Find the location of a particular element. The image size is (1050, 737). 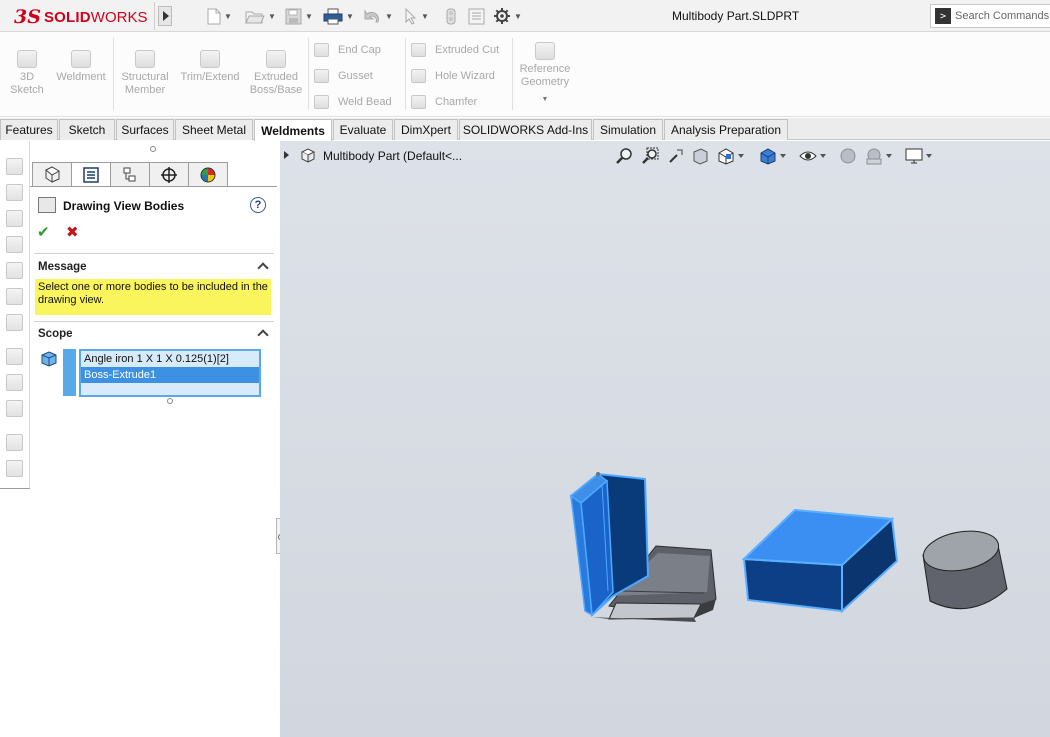

list-item-boss-extrude1: Boss-Extrude1 is located at coordinates (170, 375).